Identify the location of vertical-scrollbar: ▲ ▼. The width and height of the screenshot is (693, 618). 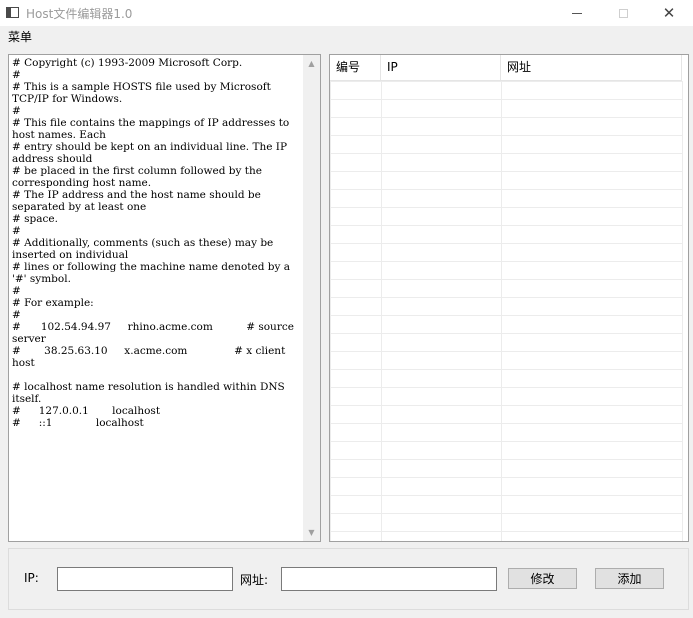
(311, 298).